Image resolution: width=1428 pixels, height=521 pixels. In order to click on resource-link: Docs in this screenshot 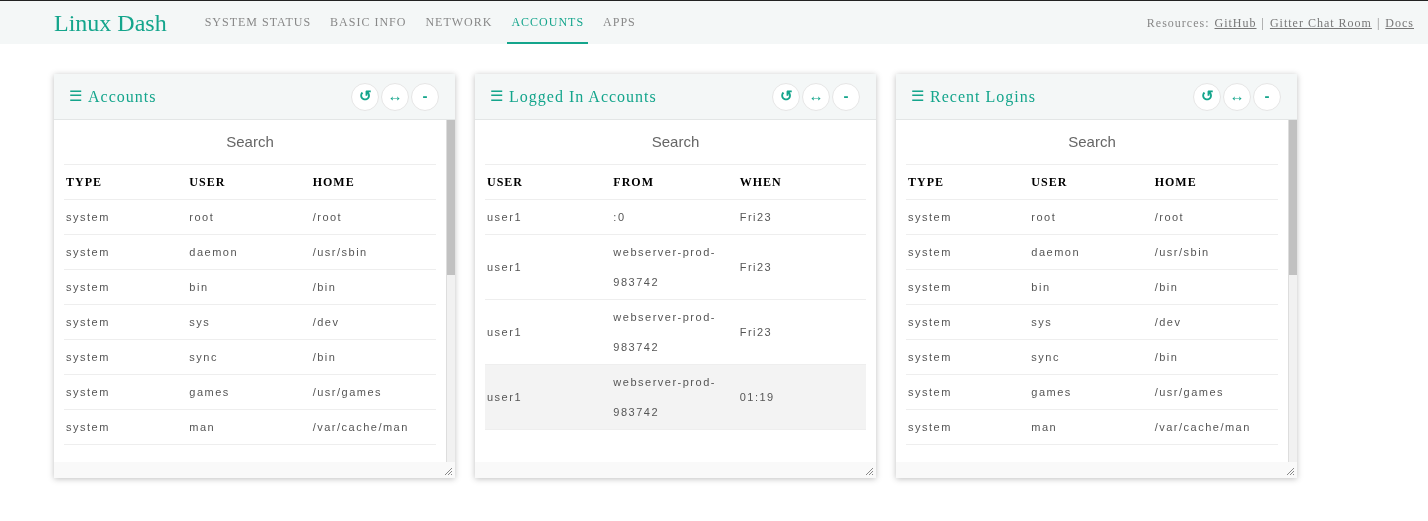, I will do `click(1399, 22)`.